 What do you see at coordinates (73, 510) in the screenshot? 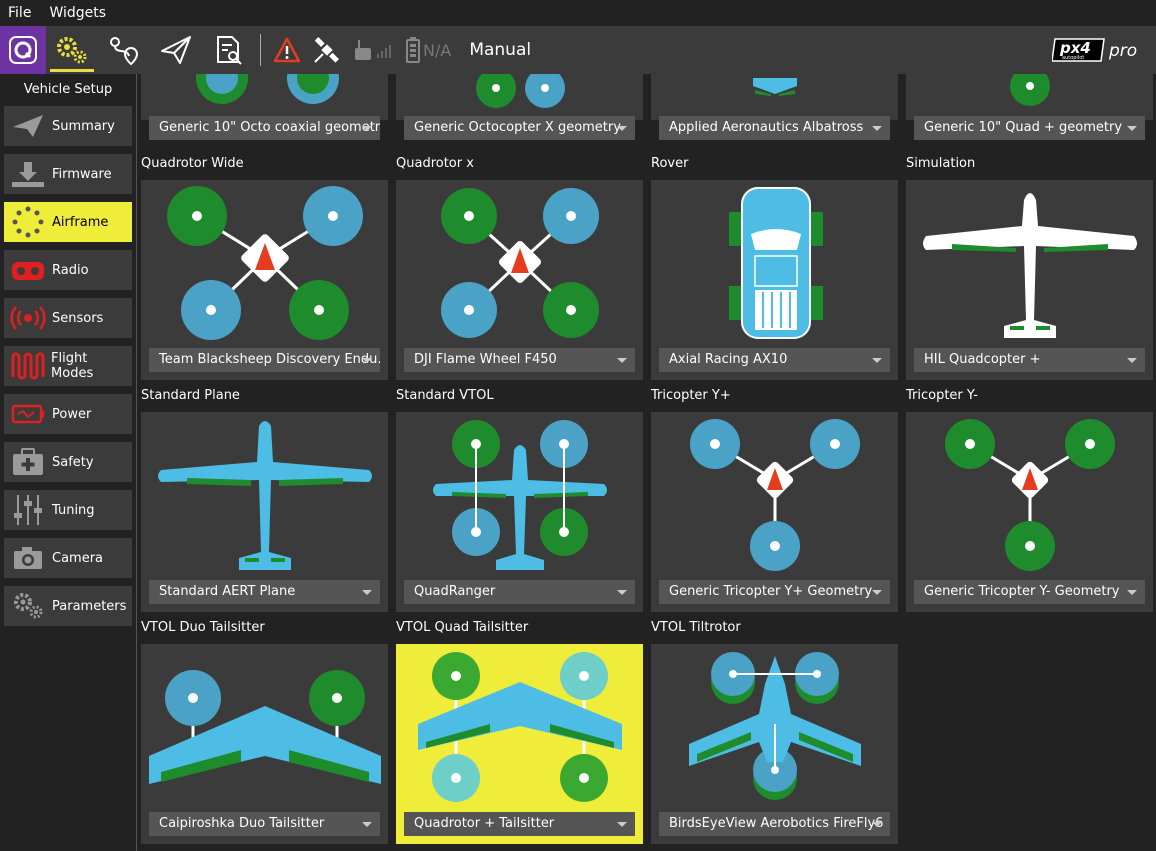
I see `sidebar-item-label: Tuning` at bounding box center [73, 510].